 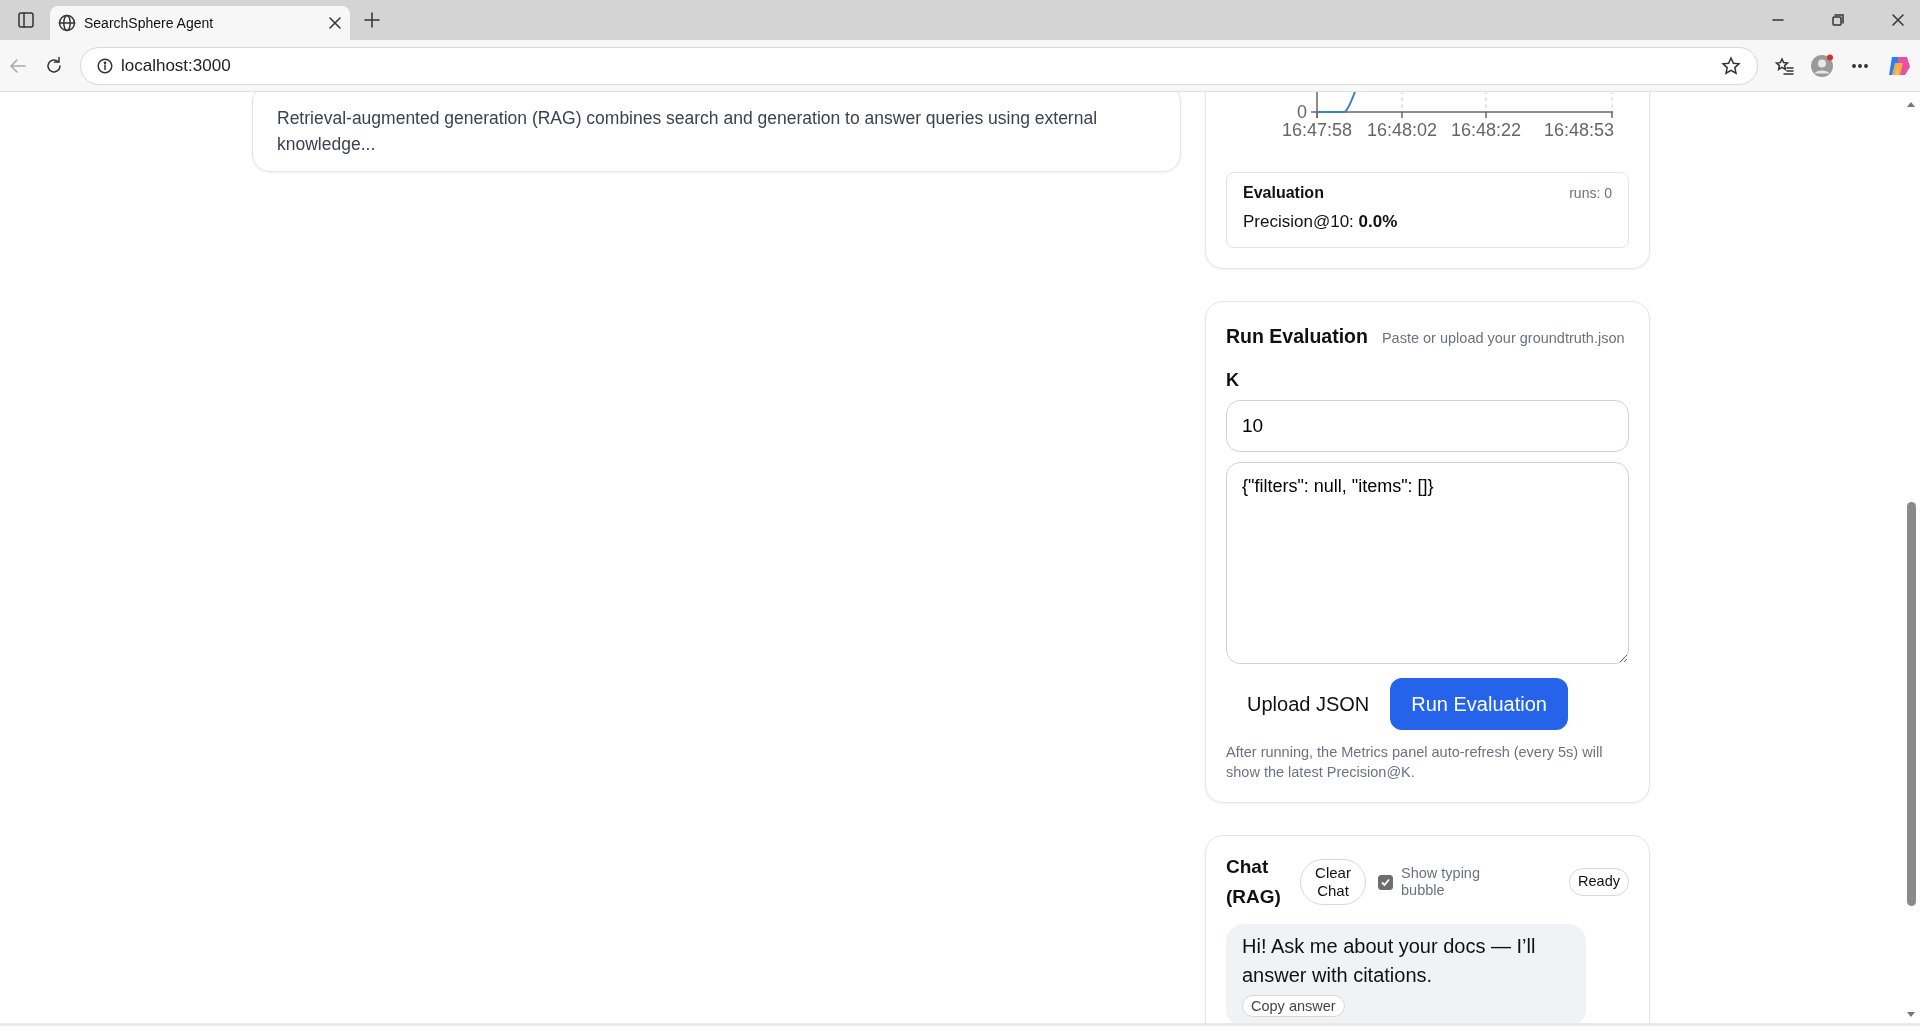 I want to click on sidebar-icon, so click(x=26, y=20).